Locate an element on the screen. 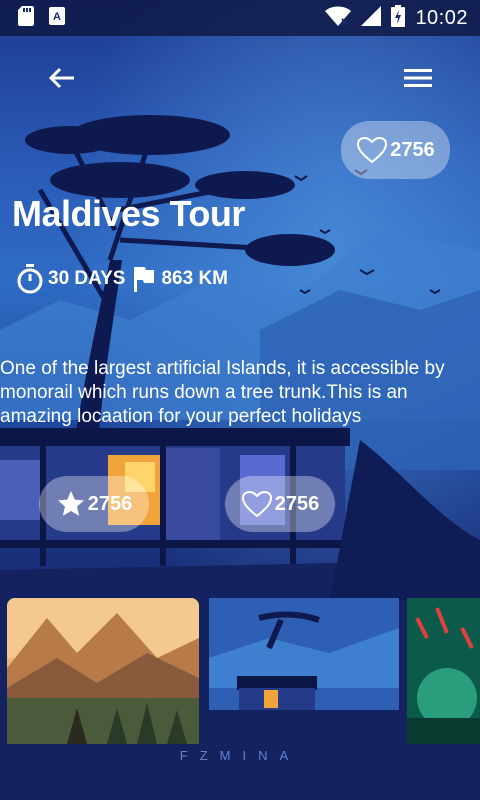 The image size is (480, 800). menu-icon is located at coordinates (418, 78).